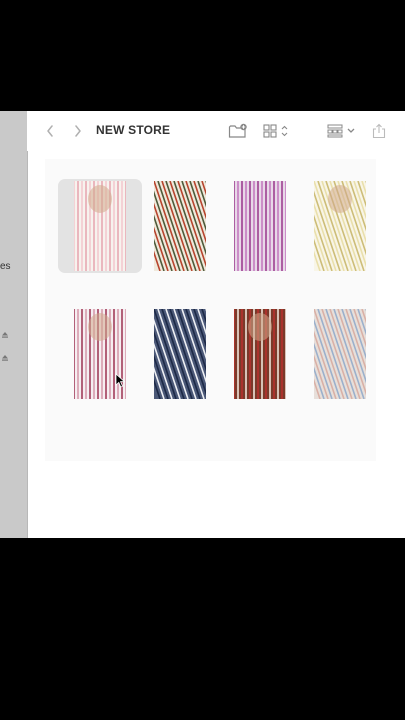 This screenshot has height=720, width=405. I want to click on group-by-button, so click(342, 131).